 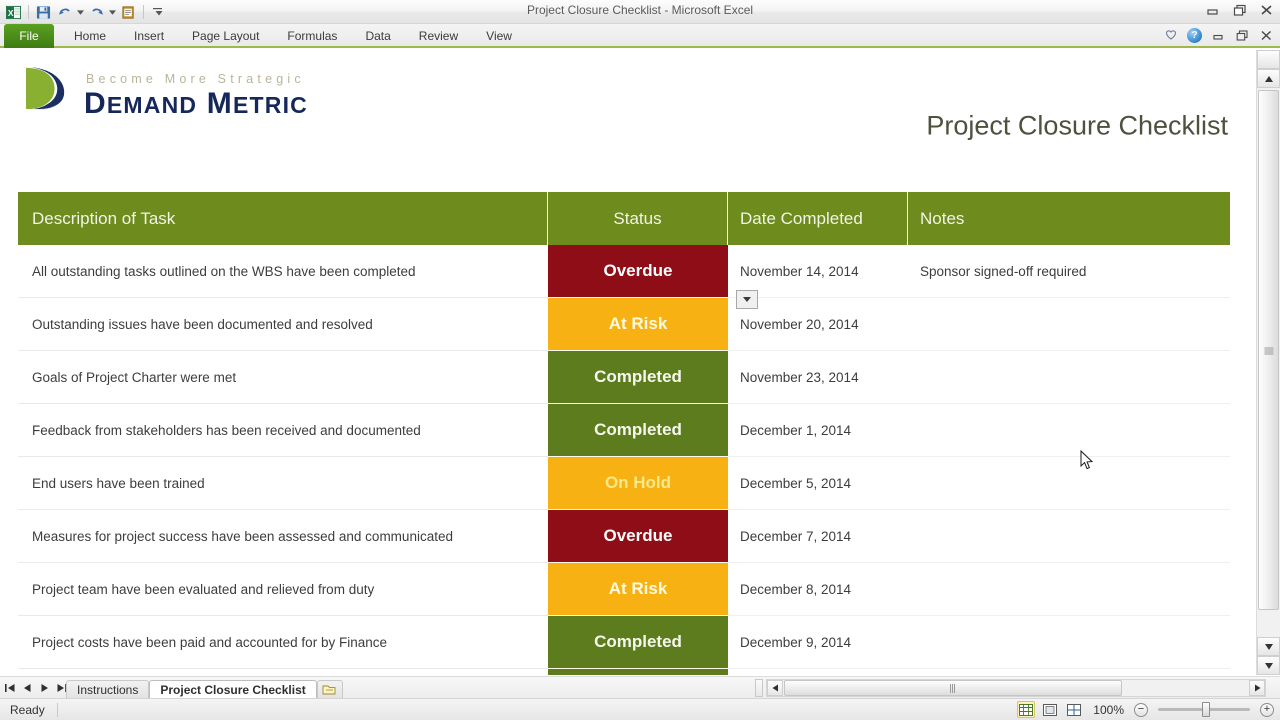 What do you see at coordinates (27, 688) in the screenshot?
I see `previous-sheet-button` at bounding box center [27, 688].